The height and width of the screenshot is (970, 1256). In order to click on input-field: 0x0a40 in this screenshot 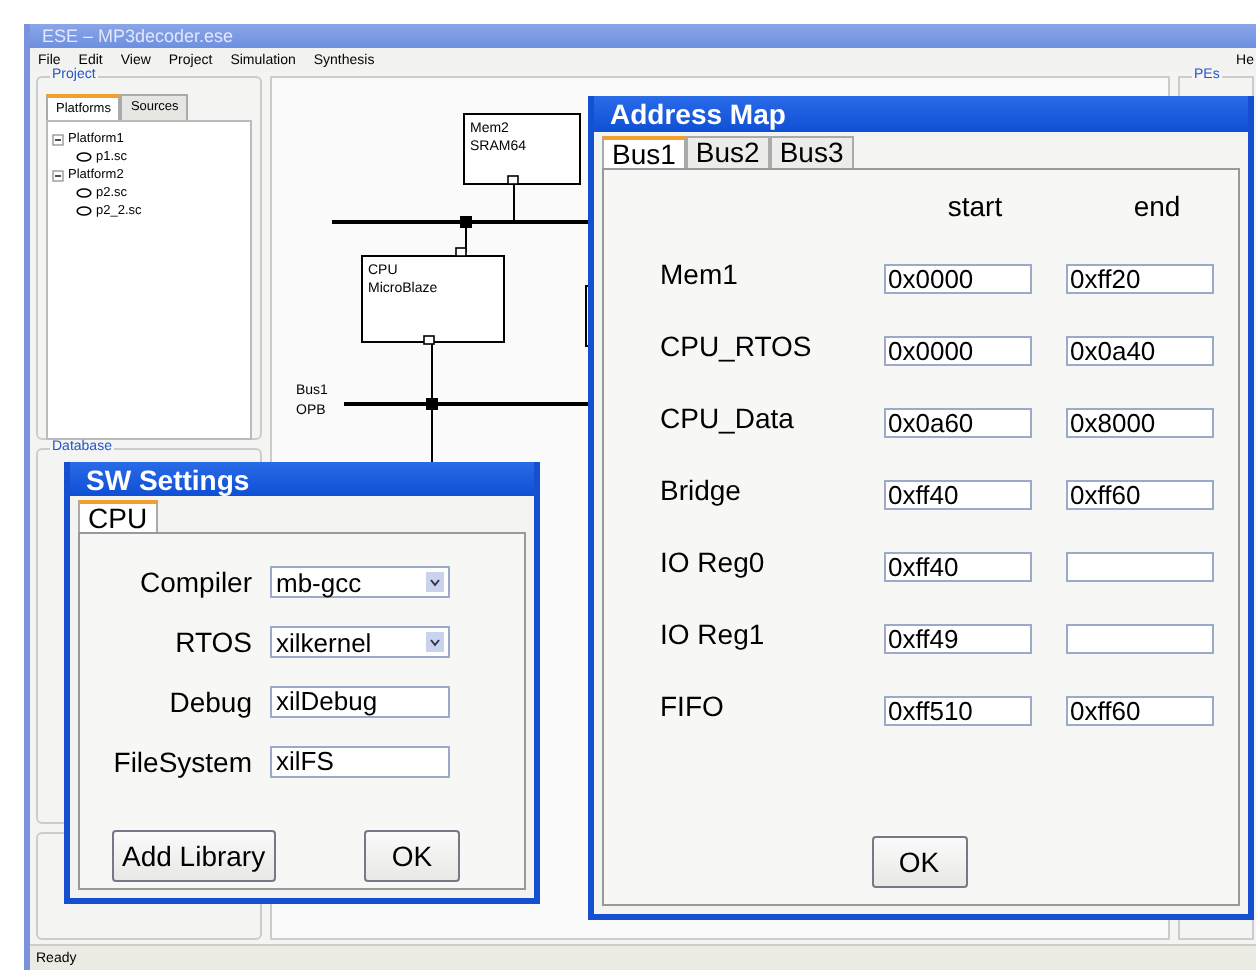, I will do `click(1140, 350)`.